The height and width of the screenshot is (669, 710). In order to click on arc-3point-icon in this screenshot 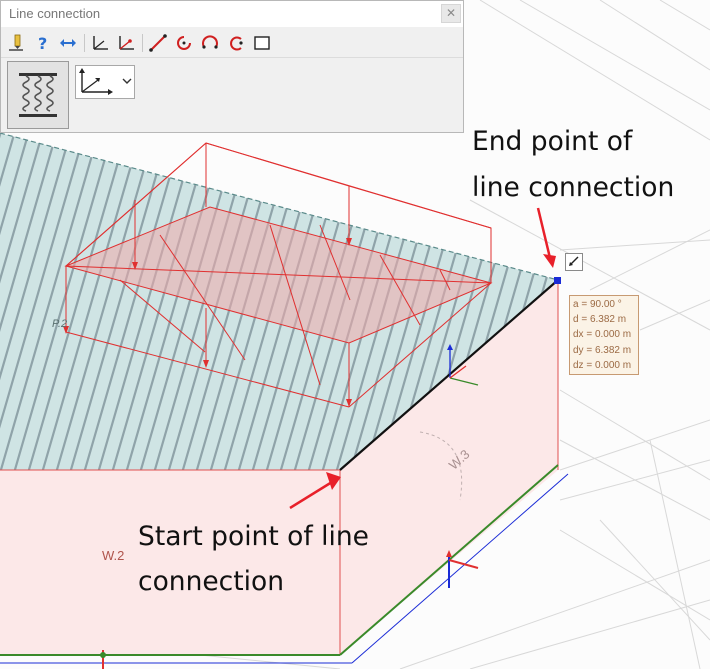, I will do `click(236, 43)`.